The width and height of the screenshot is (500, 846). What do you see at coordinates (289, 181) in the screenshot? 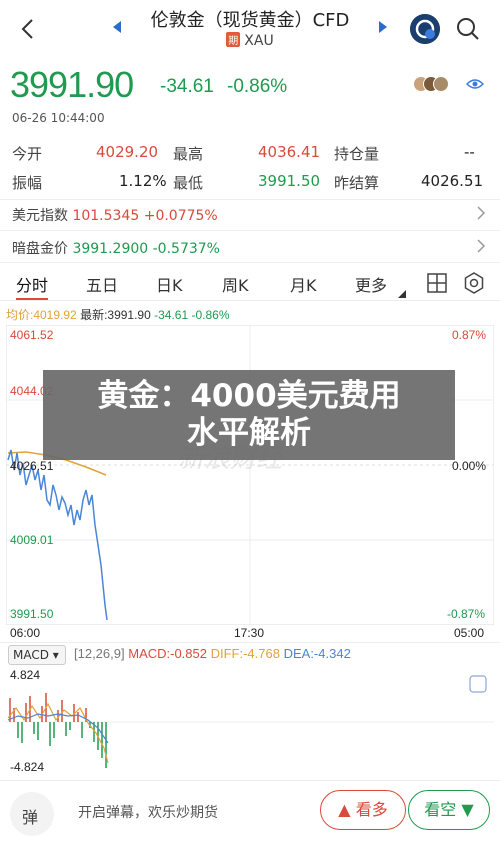
I see `stat-value: 3991.50` at bounding box center [289, 181].